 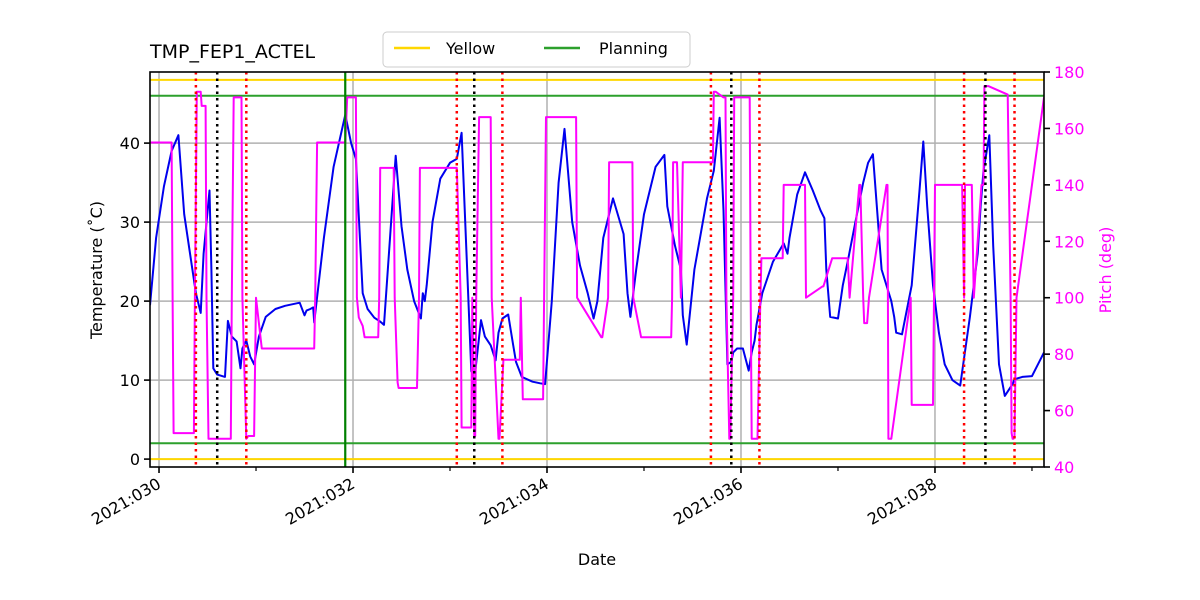 I want to click on y2-tick-label: 180, so click(x=1069, y=72).